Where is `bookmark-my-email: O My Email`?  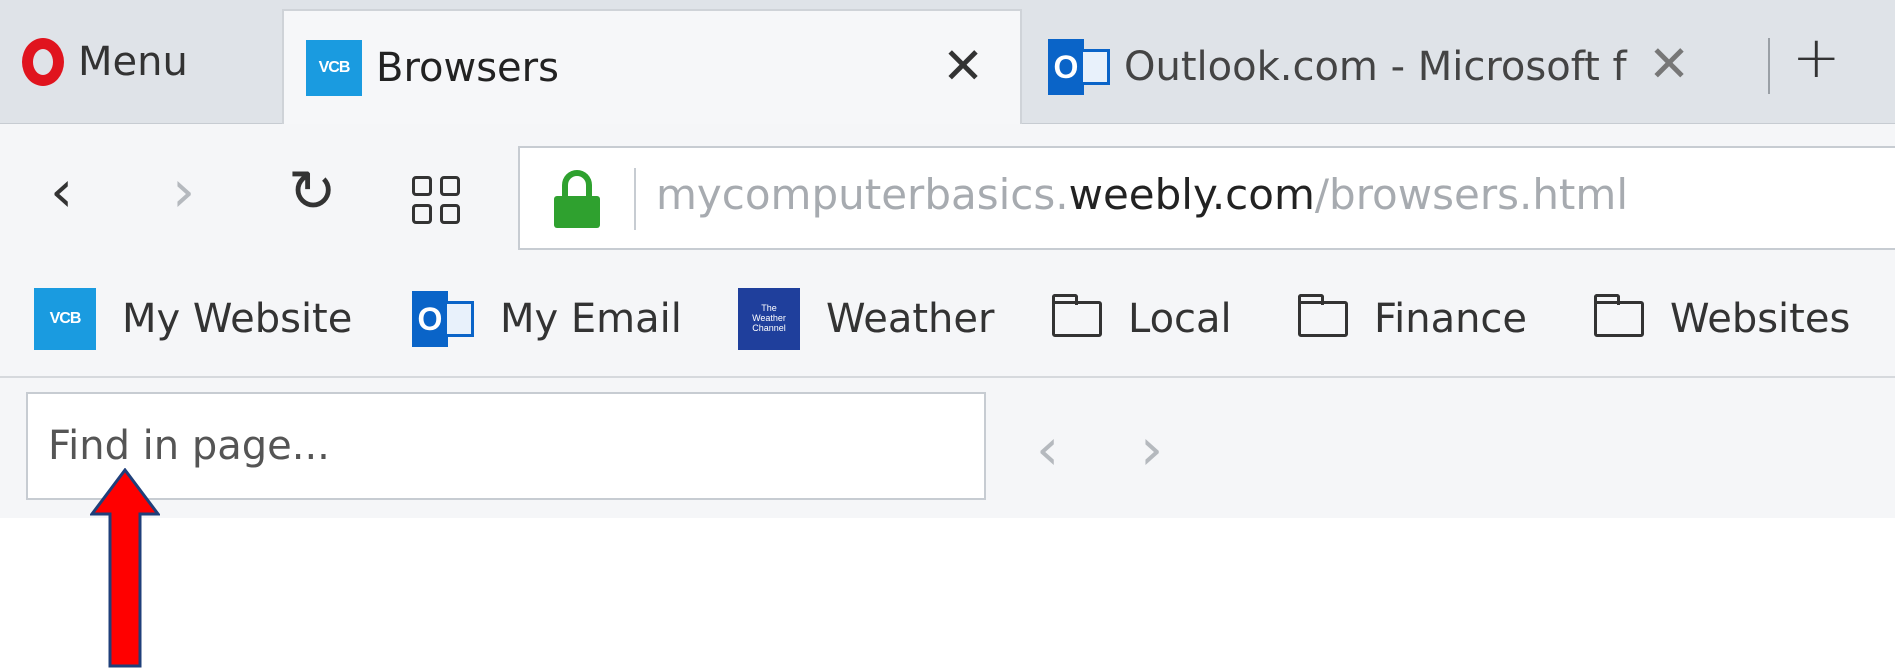 bookmark-my-email: O My Email is located at coordinates (547, 319).